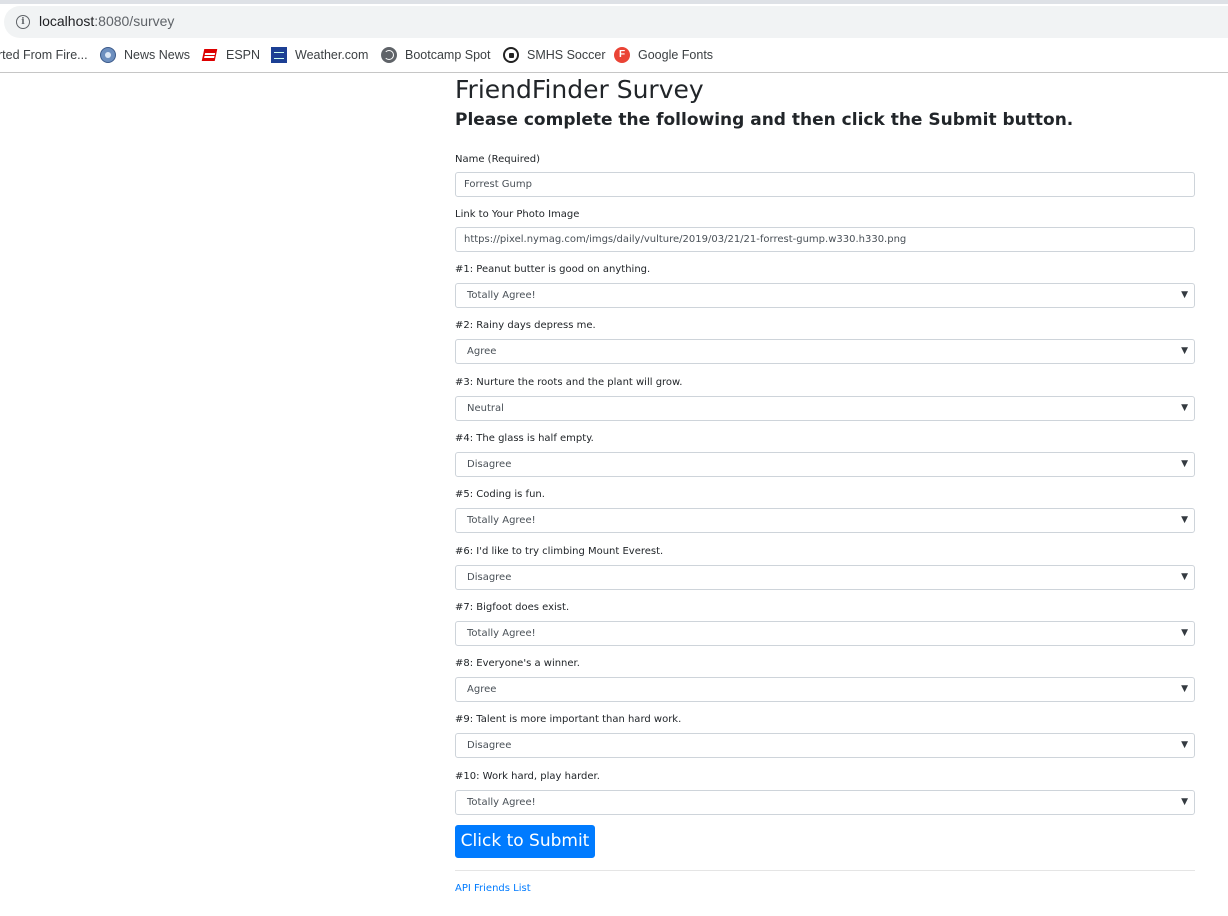 The image size is (1228, 916). I want to click on url-host: localhost, so click(67, 21).